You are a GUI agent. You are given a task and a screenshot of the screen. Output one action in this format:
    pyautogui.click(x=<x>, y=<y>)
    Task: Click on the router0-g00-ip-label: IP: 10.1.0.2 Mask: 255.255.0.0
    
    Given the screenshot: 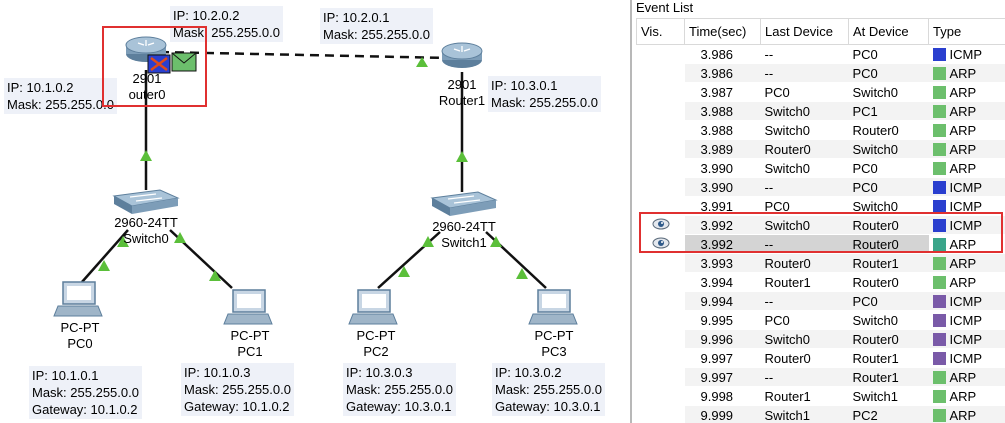 What is the action you would take?
    pyautogui.click(x=60, y=96)
    